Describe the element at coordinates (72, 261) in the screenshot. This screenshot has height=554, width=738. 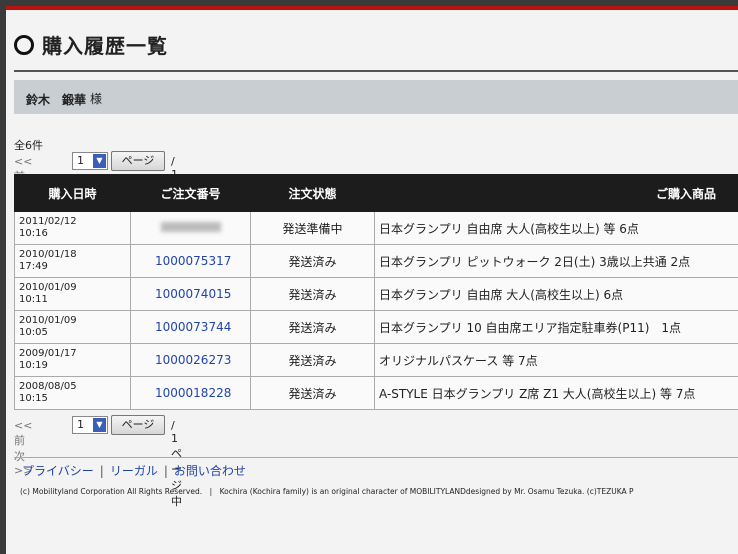
I see `order-date: 2010/01/18 17:49` at that location.